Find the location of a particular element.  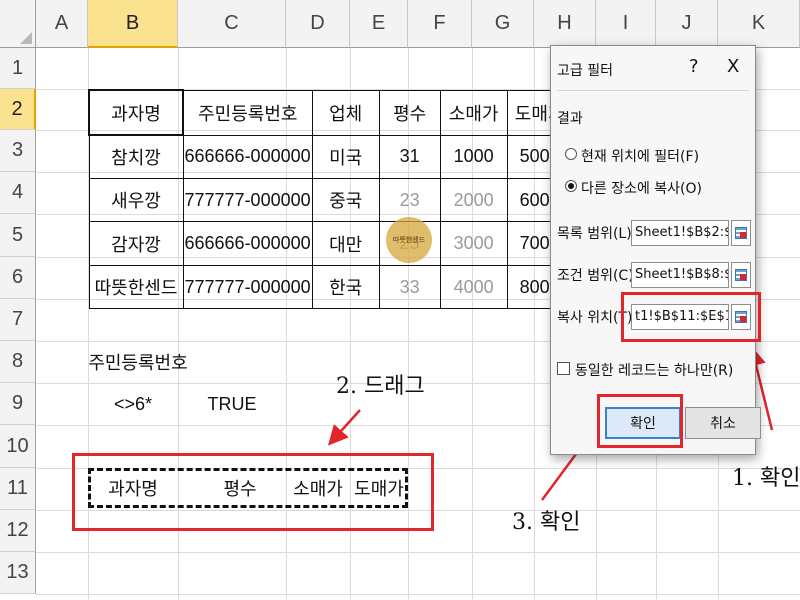

title-separator is located at coordinates (653, 90).